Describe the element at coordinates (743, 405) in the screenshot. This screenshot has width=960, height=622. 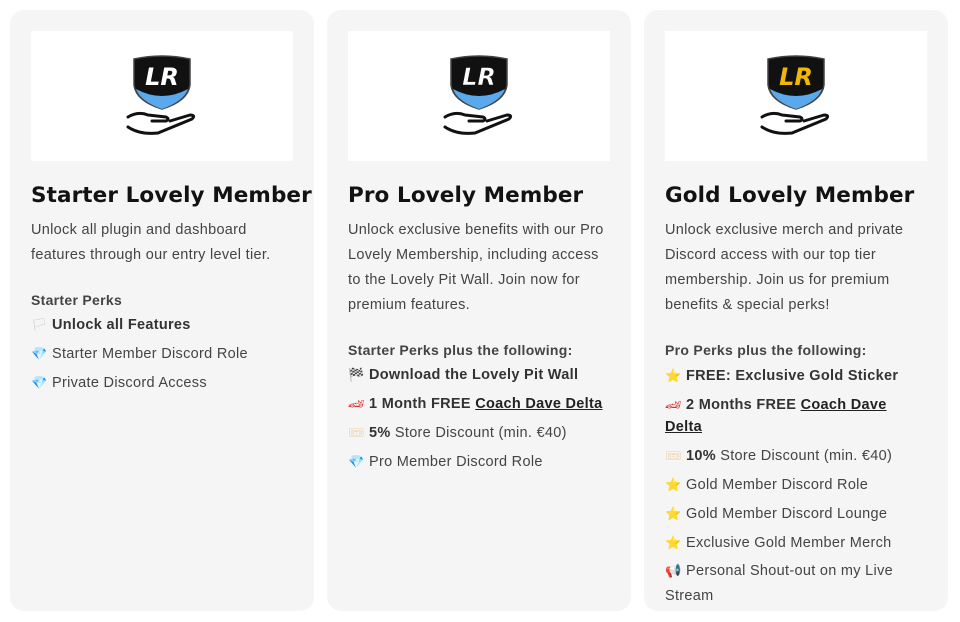
I see `perk-bold-text: 2 Months FREE` at that location.